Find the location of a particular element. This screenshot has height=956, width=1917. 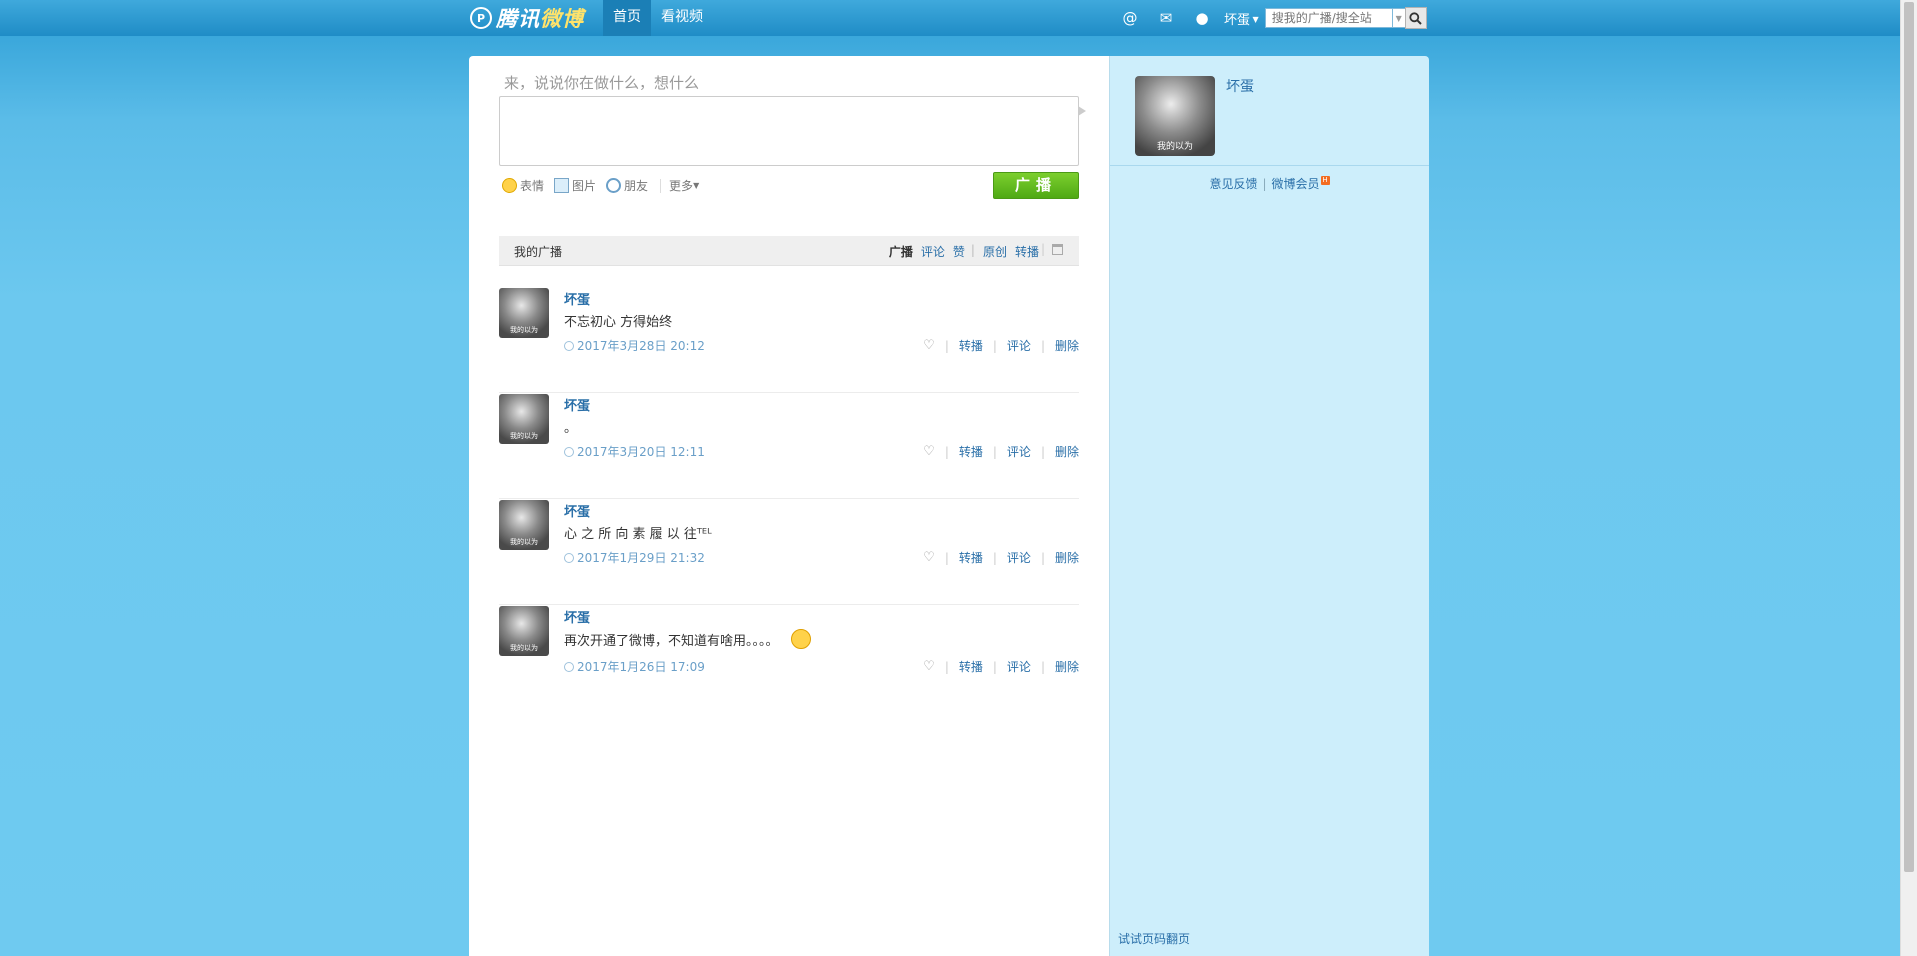

sidebar-divider is located at coordinates (1269, 165).